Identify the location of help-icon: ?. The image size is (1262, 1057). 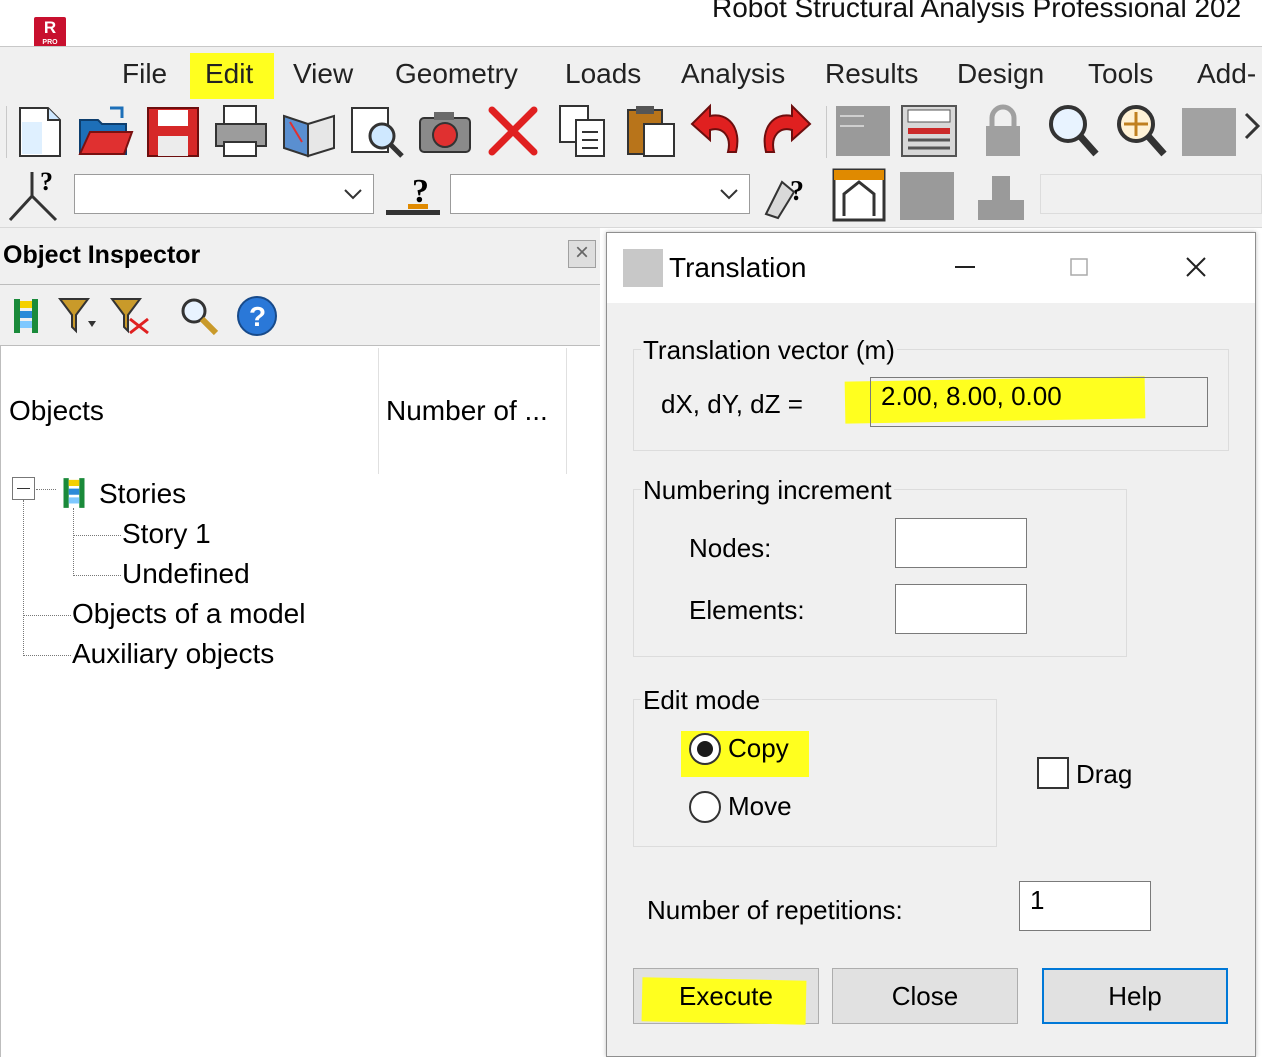
(257, 316).